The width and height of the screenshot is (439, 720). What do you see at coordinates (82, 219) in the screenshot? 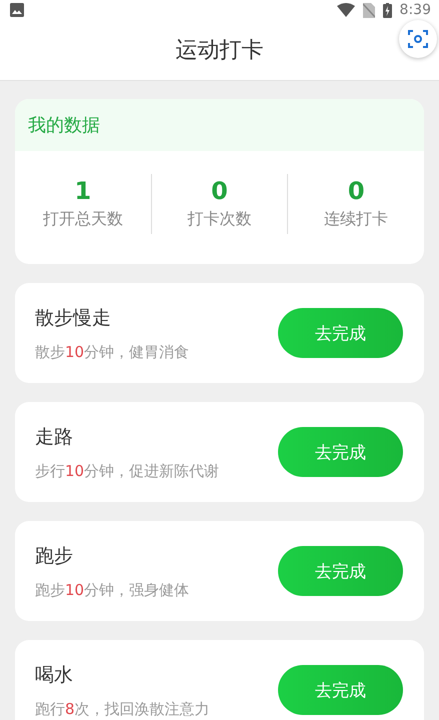
I see `stat-label: 打开总天数` at bounding box center [82, 219].